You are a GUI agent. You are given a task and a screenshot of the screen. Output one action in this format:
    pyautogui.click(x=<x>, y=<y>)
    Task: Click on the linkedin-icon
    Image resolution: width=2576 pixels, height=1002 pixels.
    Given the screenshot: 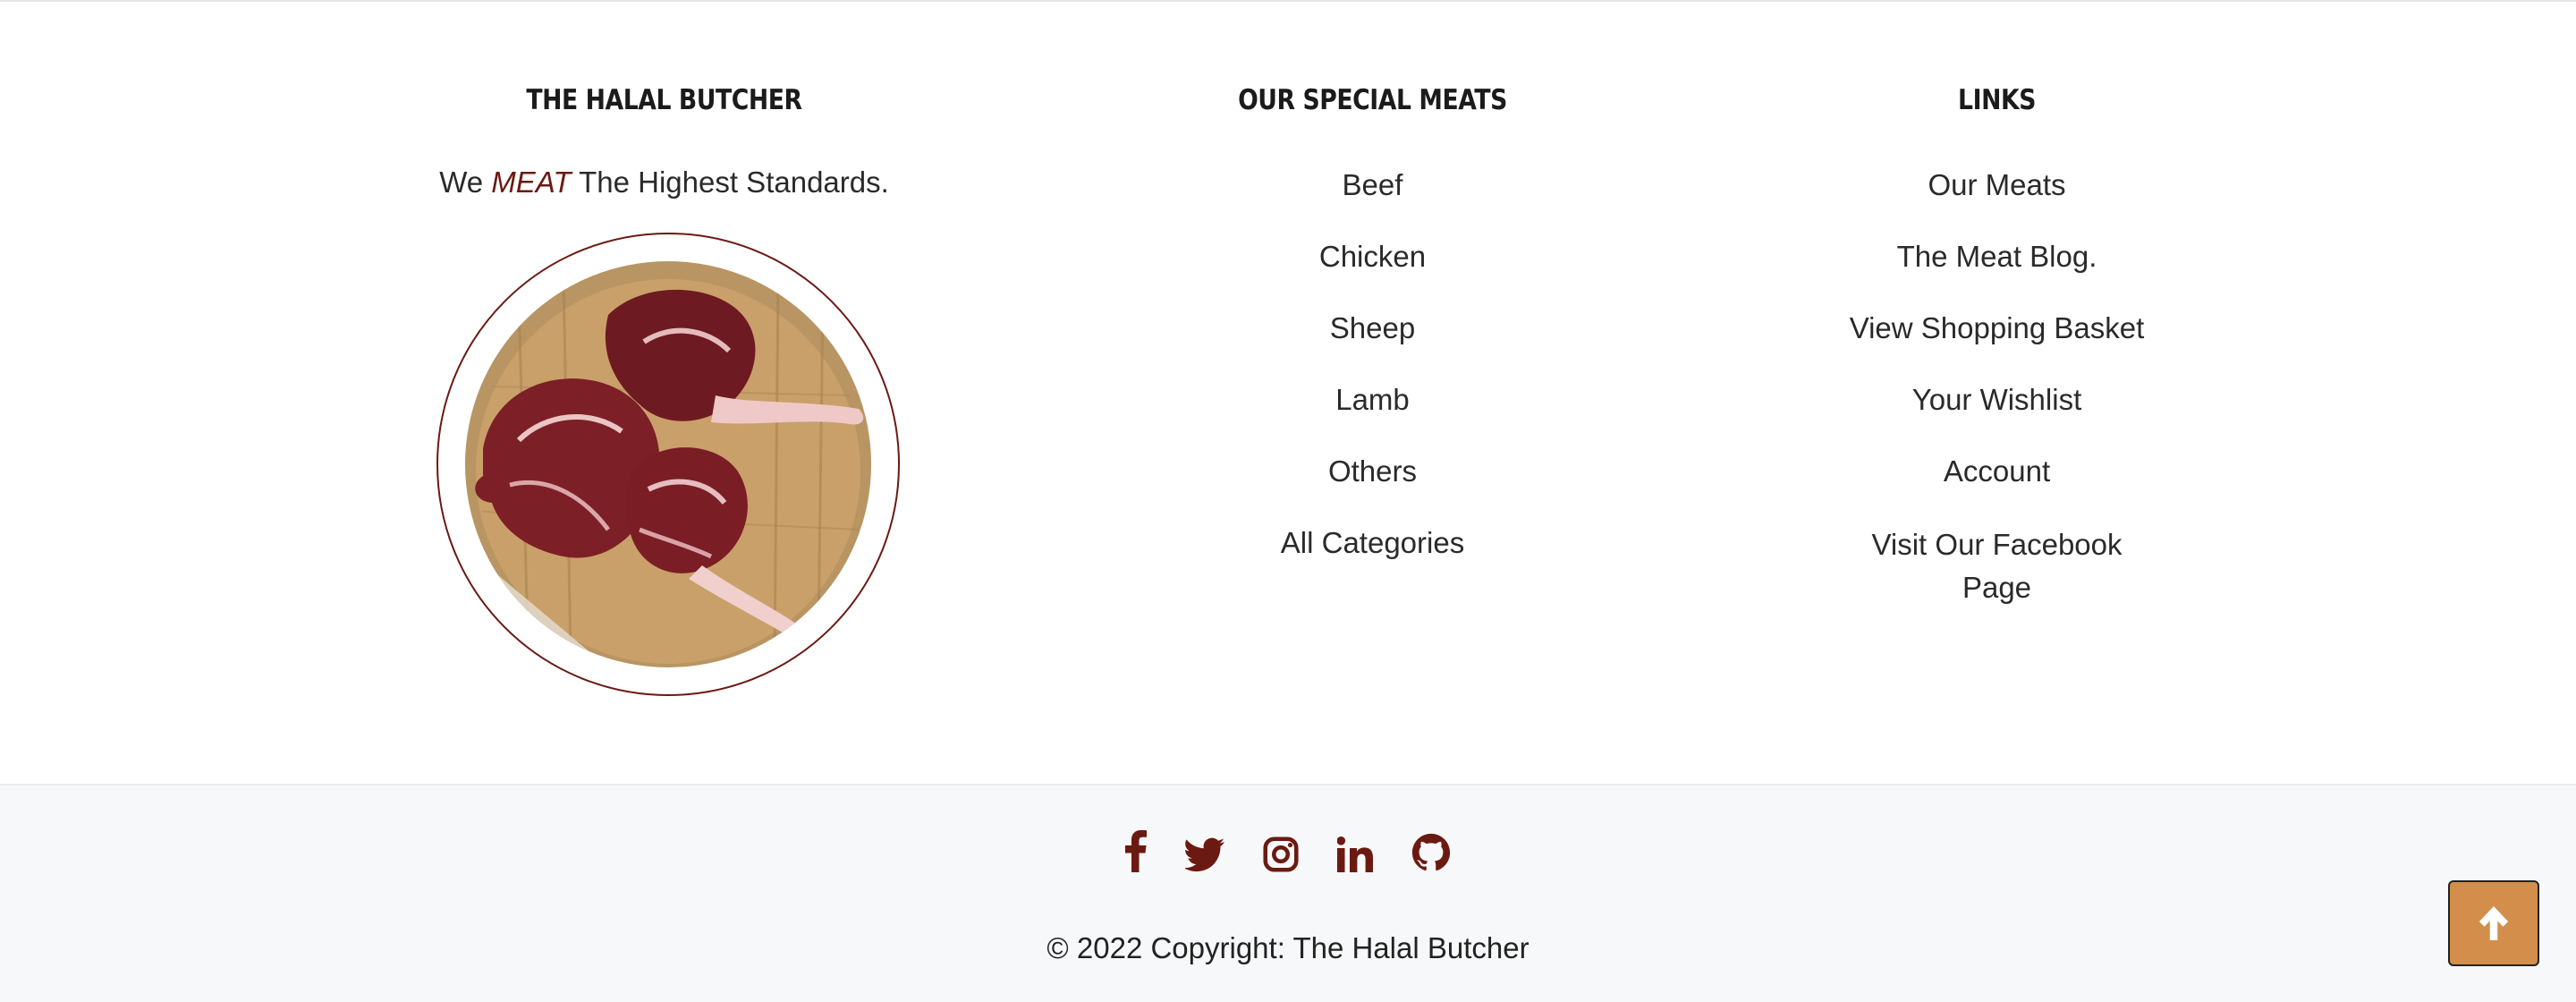 What is the action you would take?
    pyautogui.click(x=1355, y=850)
    